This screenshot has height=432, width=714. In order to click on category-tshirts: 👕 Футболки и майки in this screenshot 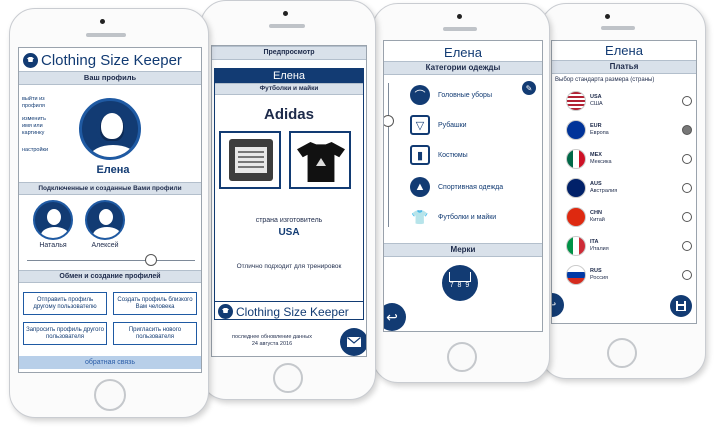, I will do `click(453, 217)`.